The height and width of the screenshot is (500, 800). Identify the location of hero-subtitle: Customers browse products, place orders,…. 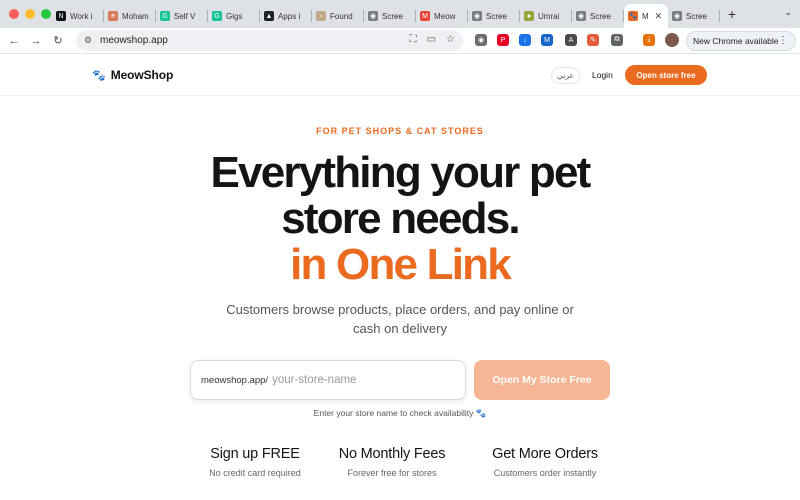
(400, 319).